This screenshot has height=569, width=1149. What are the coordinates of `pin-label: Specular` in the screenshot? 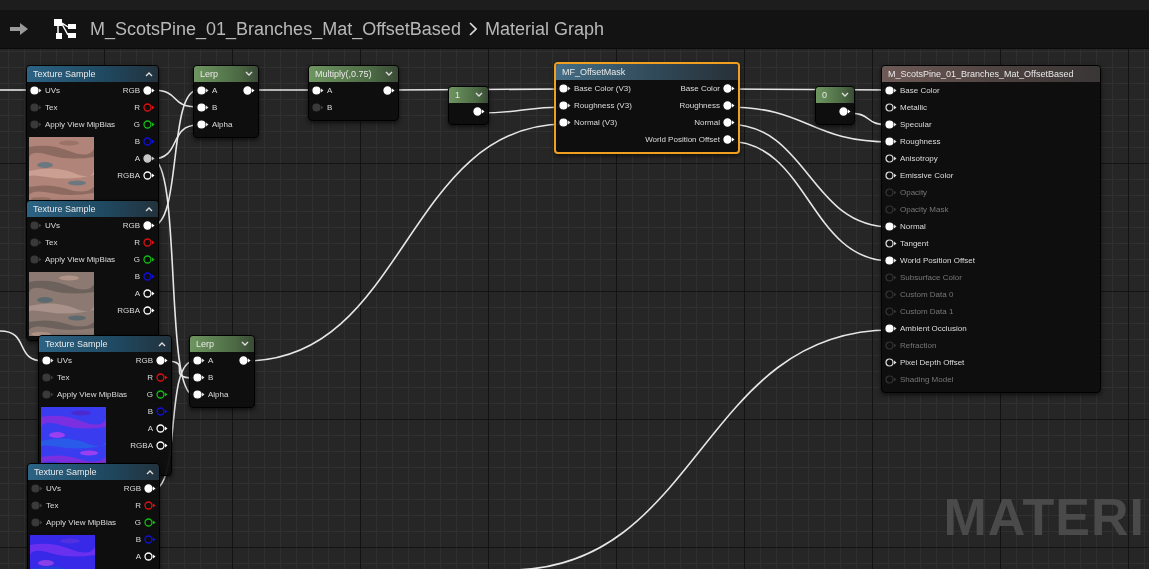 It's located at (916, 124).